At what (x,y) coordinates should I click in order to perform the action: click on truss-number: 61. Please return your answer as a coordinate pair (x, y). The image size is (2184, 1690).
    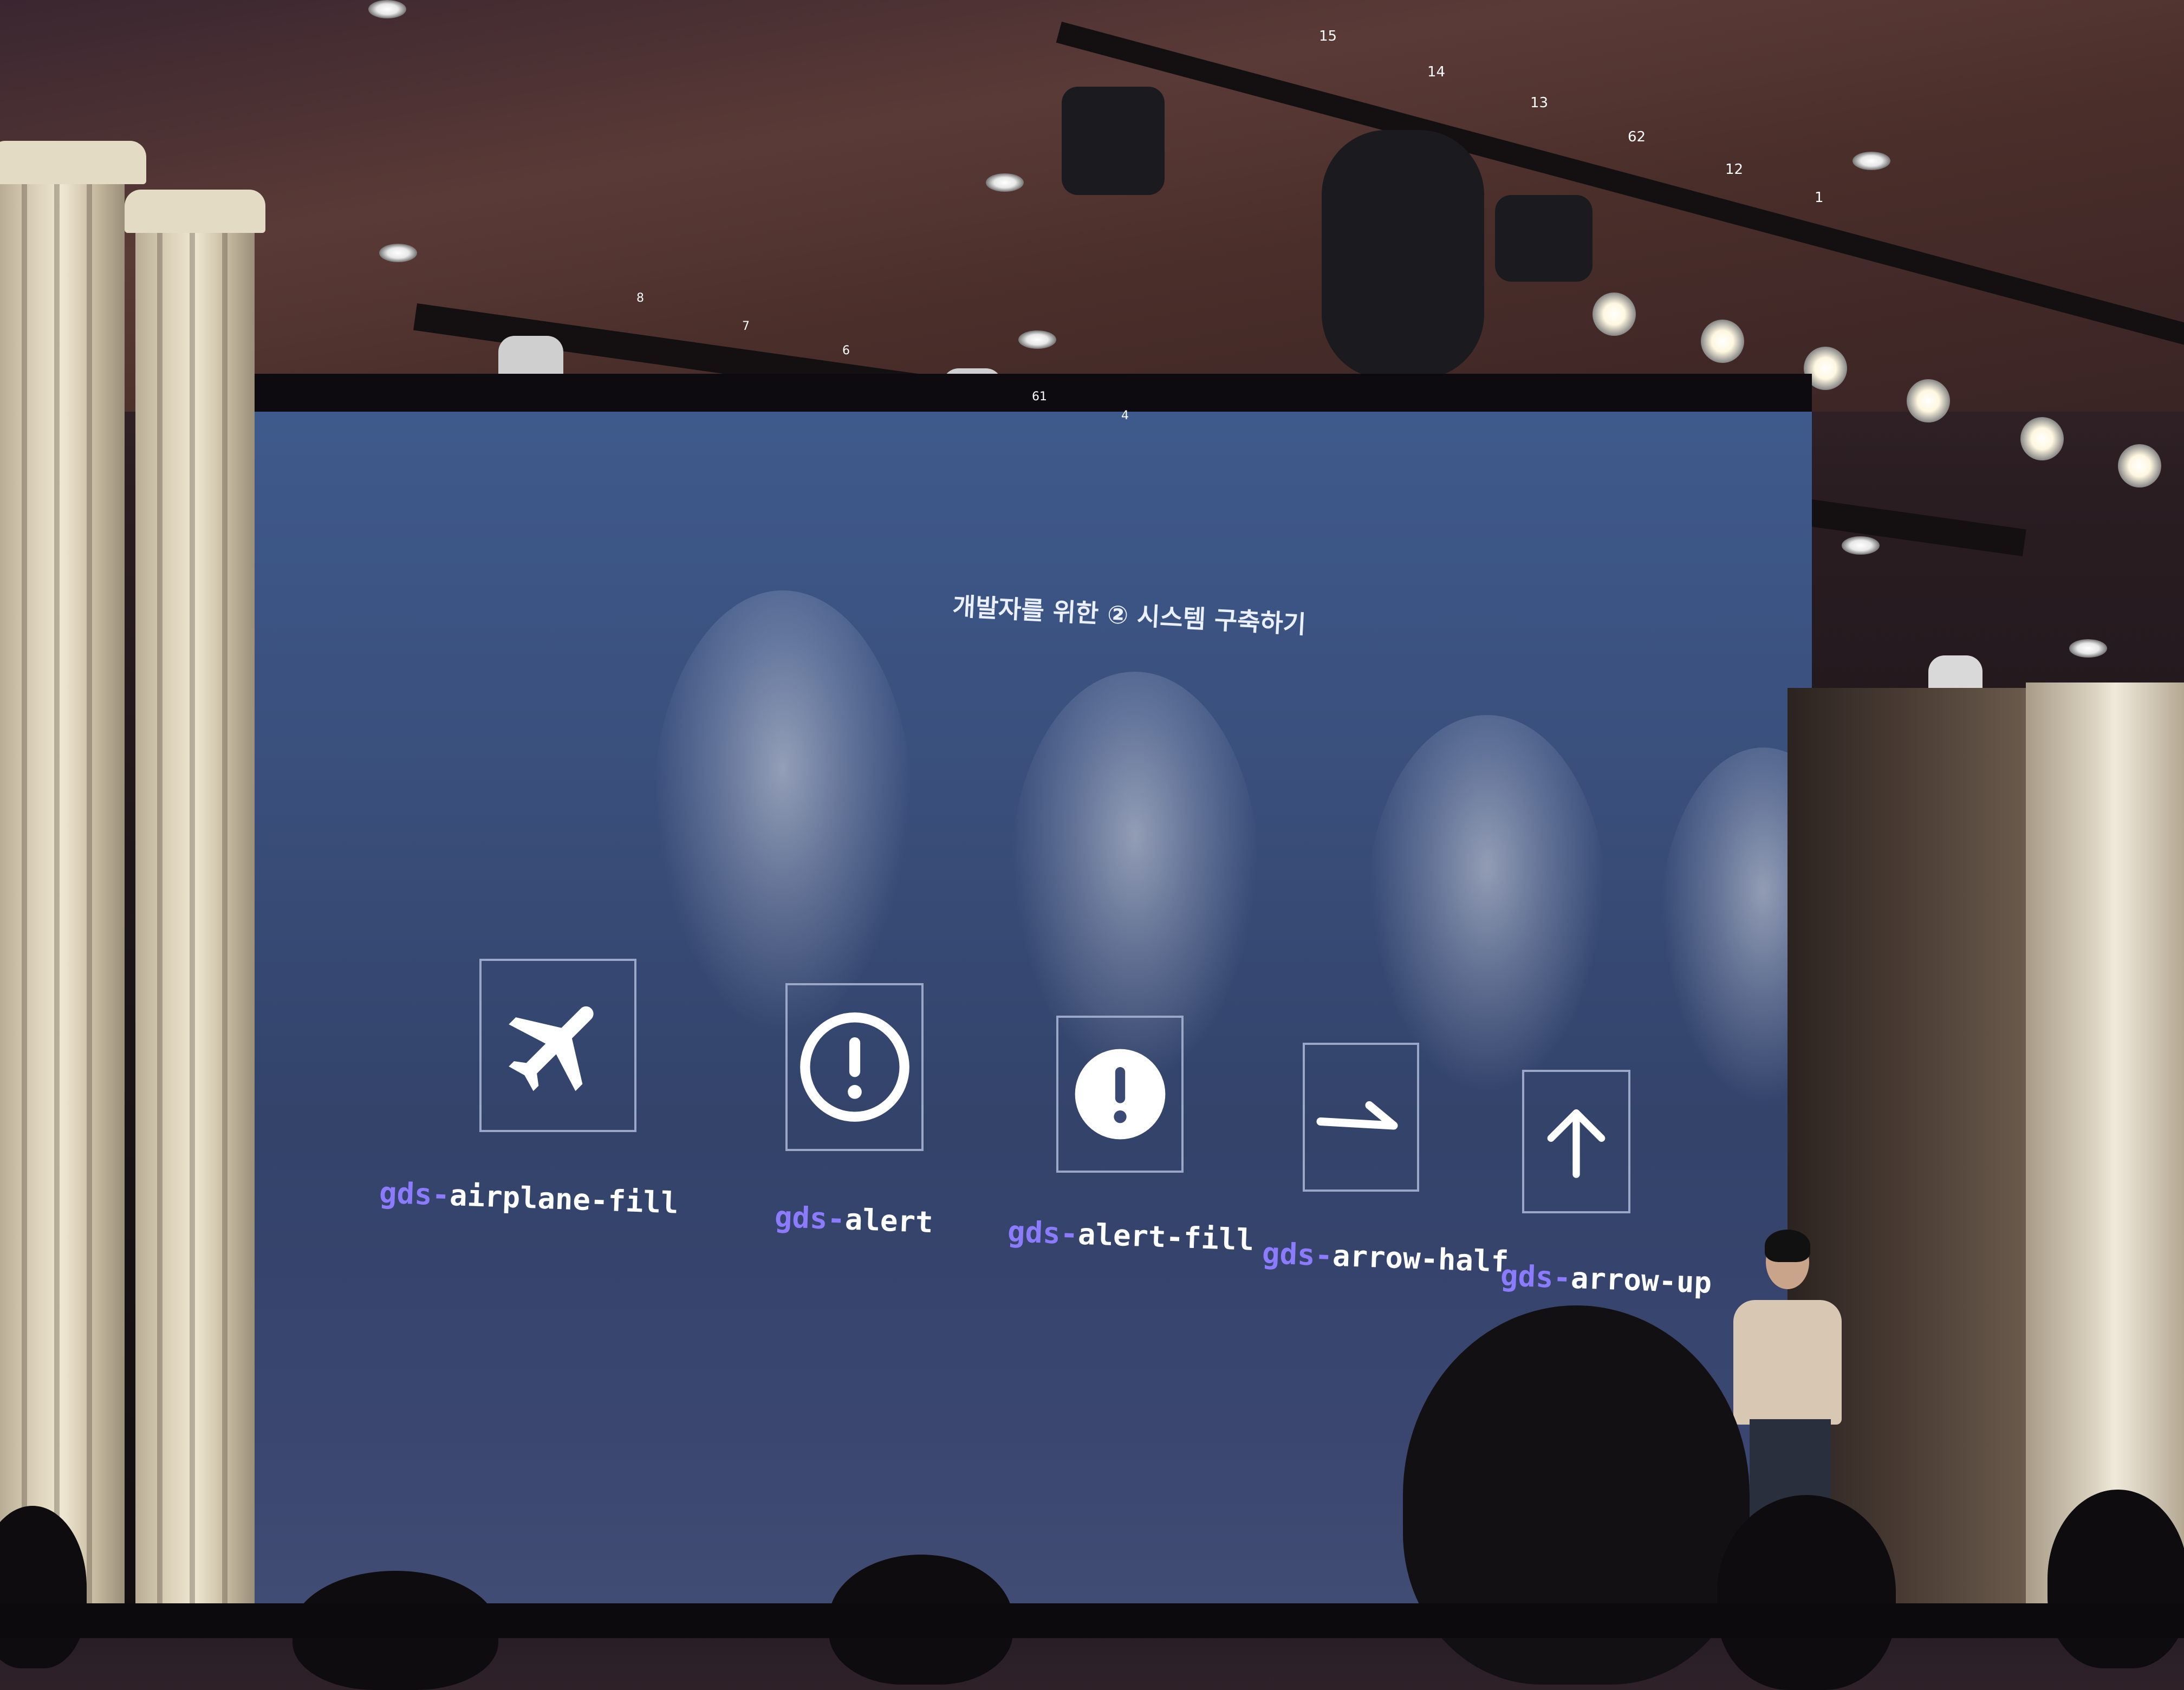
    Looking at the image, I should click on (1039, 397).